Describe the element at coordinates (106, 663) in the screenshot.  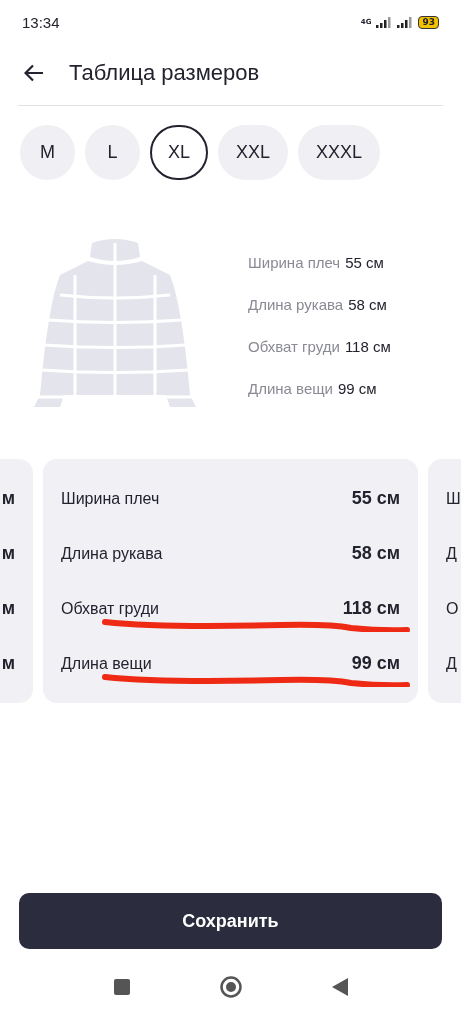
I see `card-label: Длина вещи` at that location.